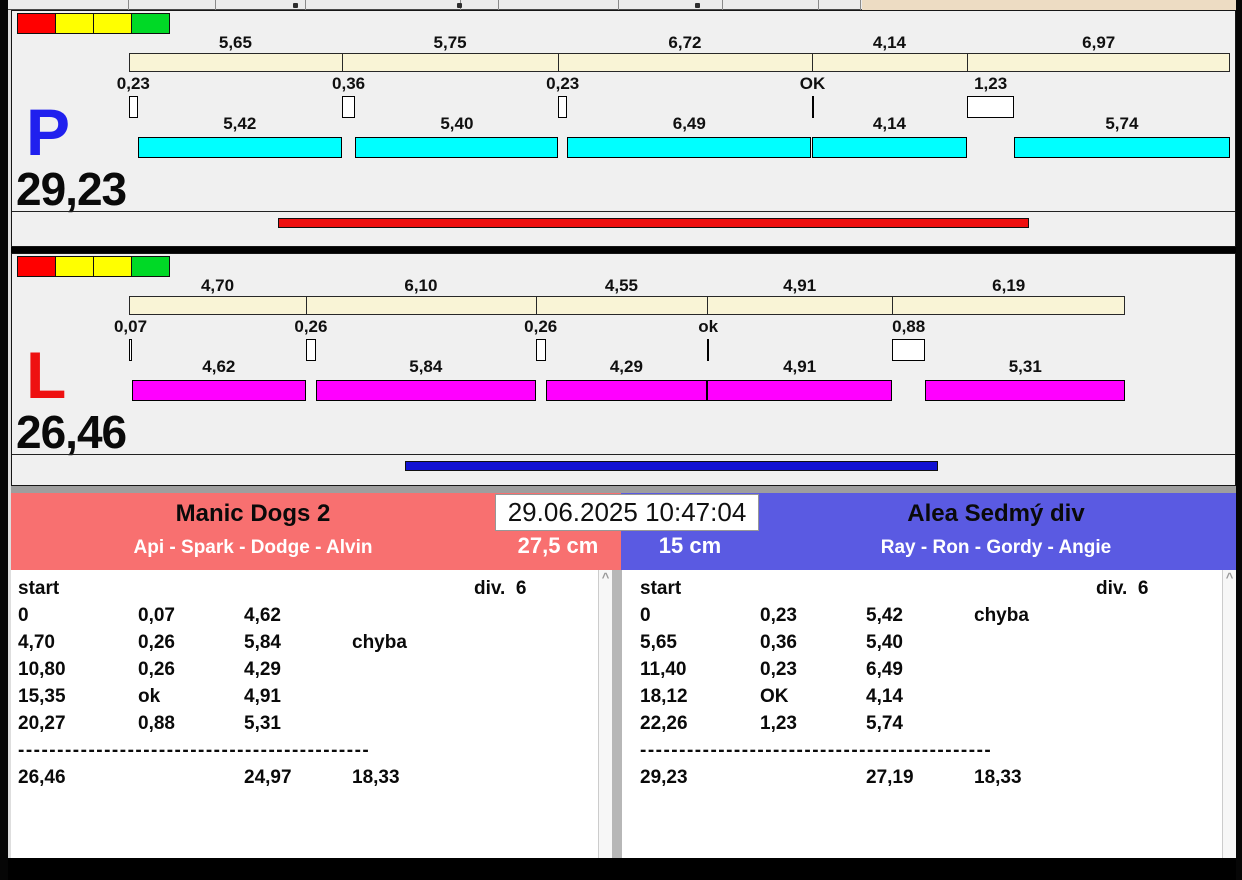 The width and height of the screenshot is (1242, 880). I want to click on start-light-indicators, so click(93, 266).